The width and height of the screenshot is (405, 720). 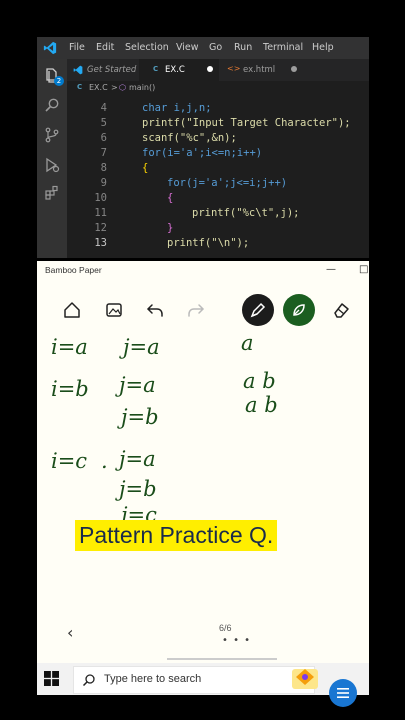 I want to click on breadcrumb-symbol: main(), so click(x=142, y=87).